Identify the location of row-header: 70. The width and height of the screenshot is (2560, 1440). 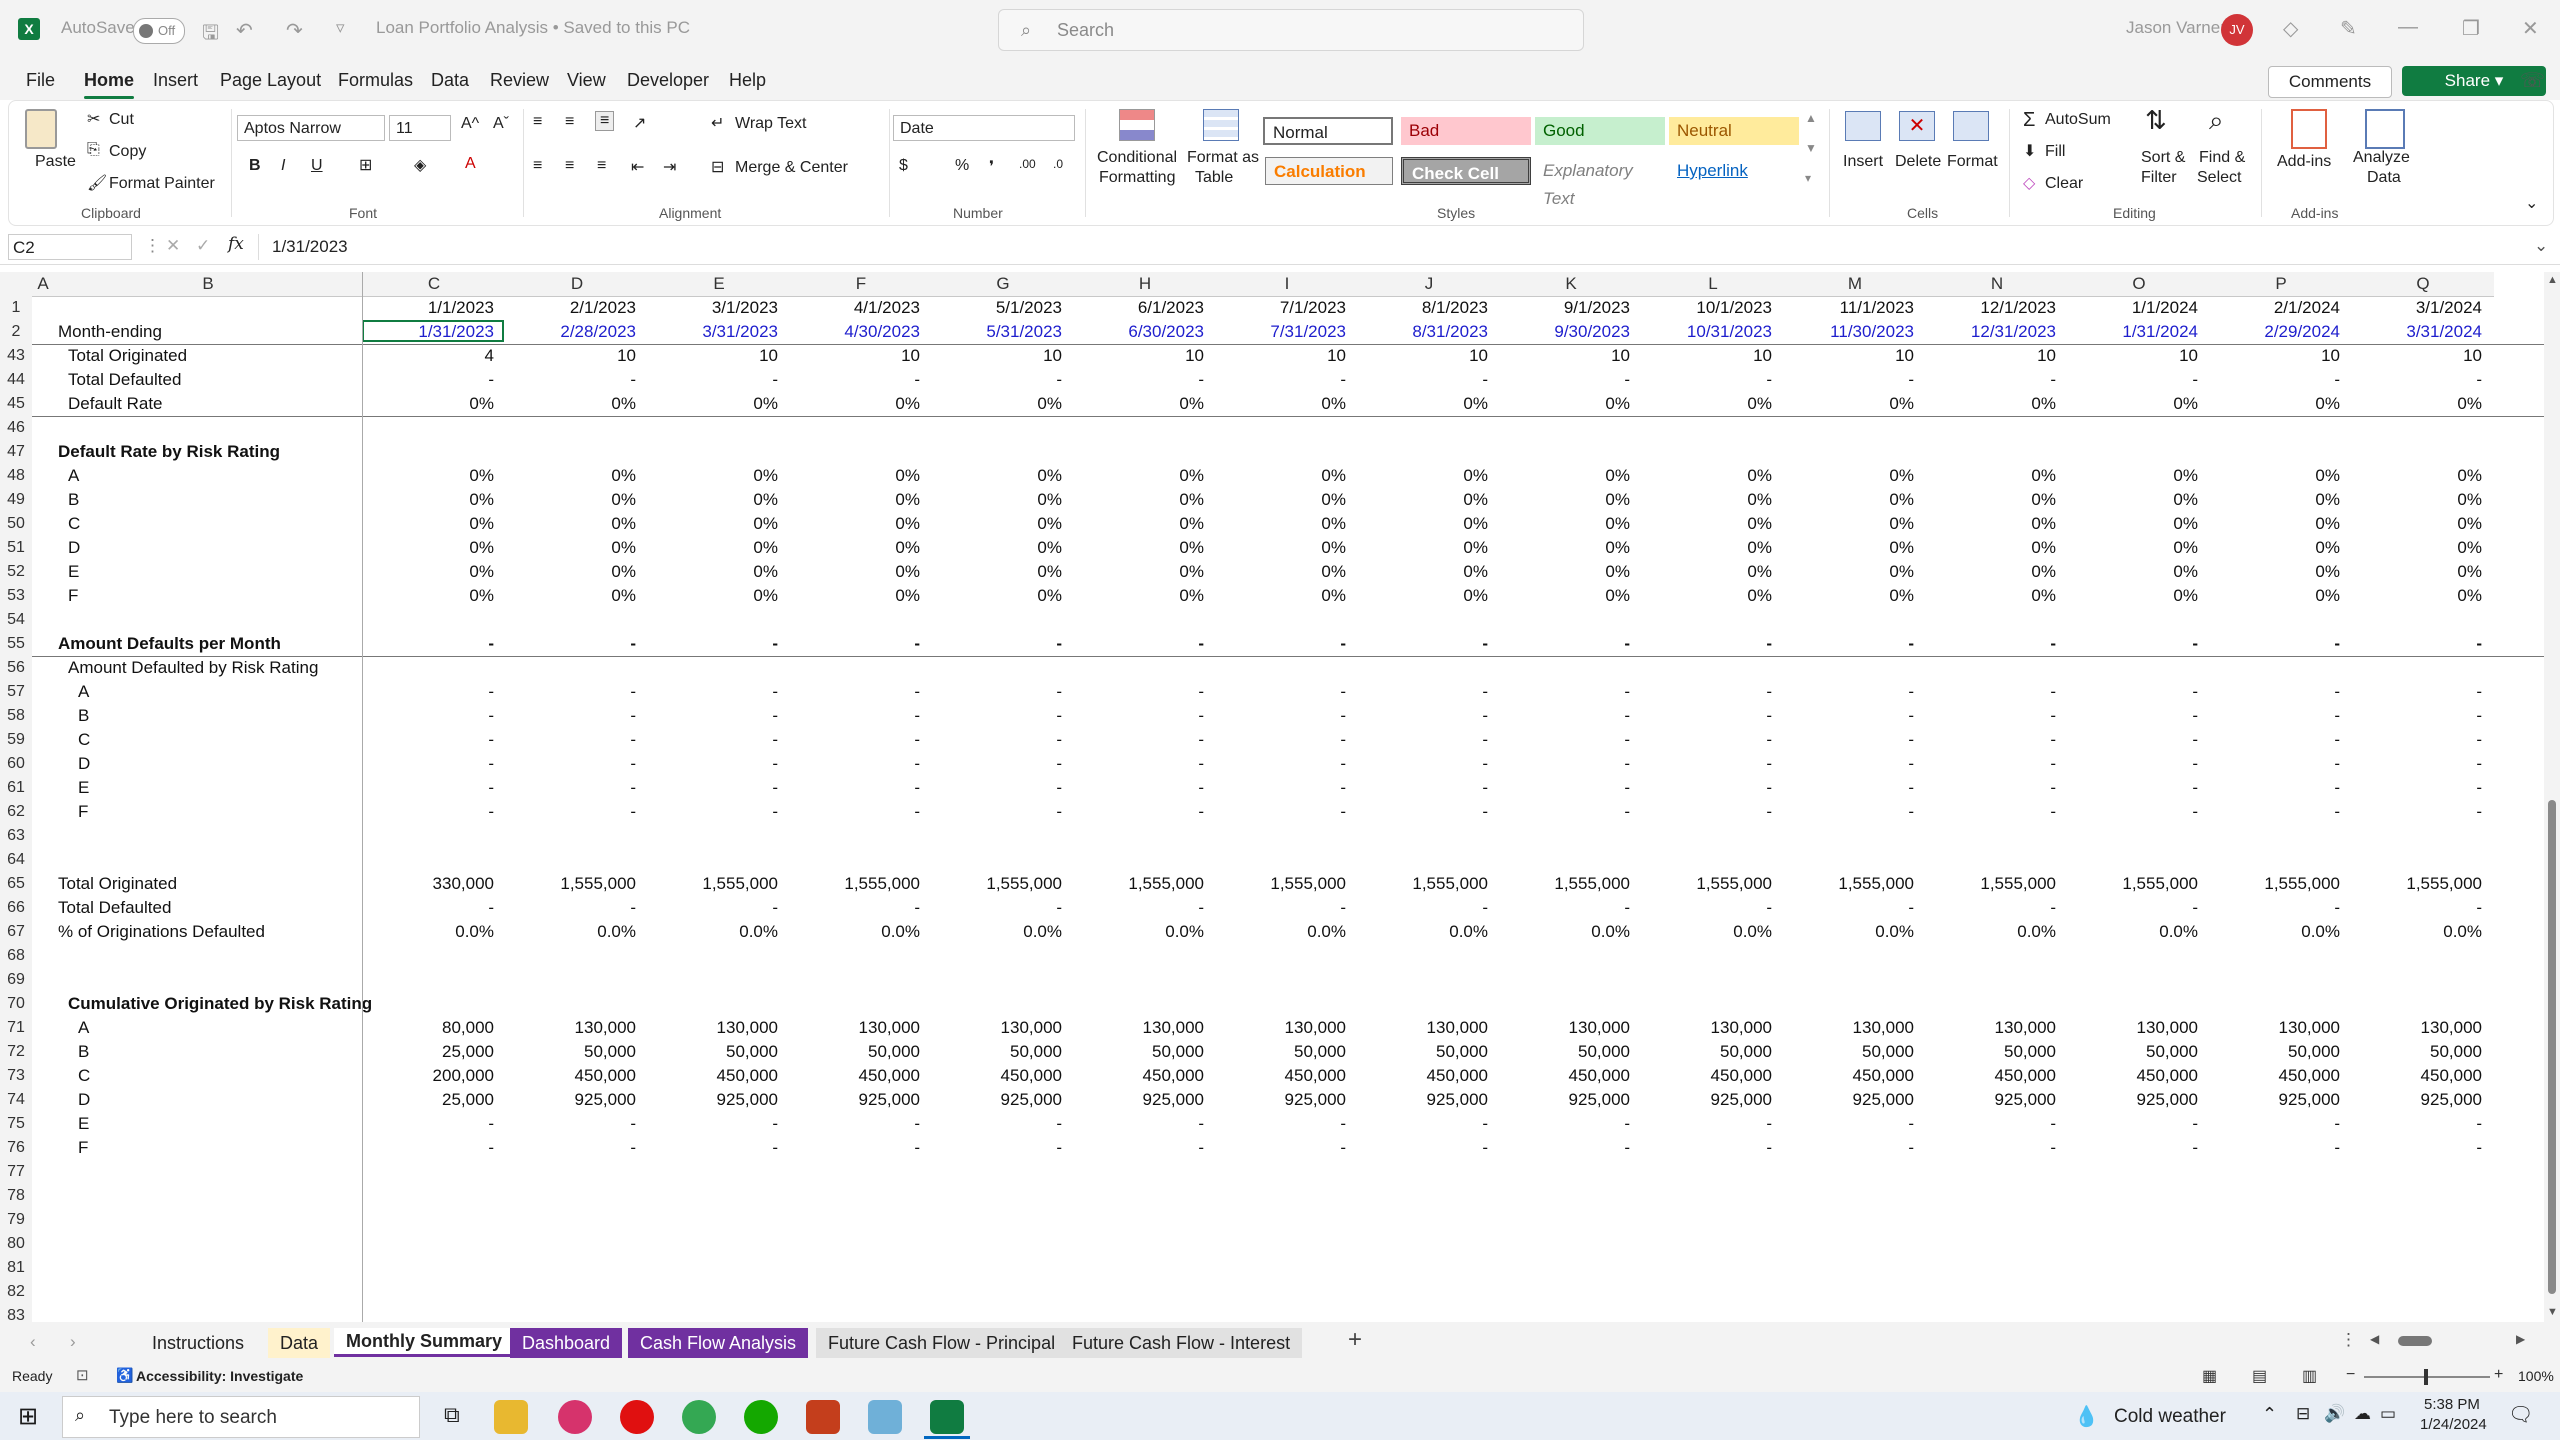
(16, 1004).